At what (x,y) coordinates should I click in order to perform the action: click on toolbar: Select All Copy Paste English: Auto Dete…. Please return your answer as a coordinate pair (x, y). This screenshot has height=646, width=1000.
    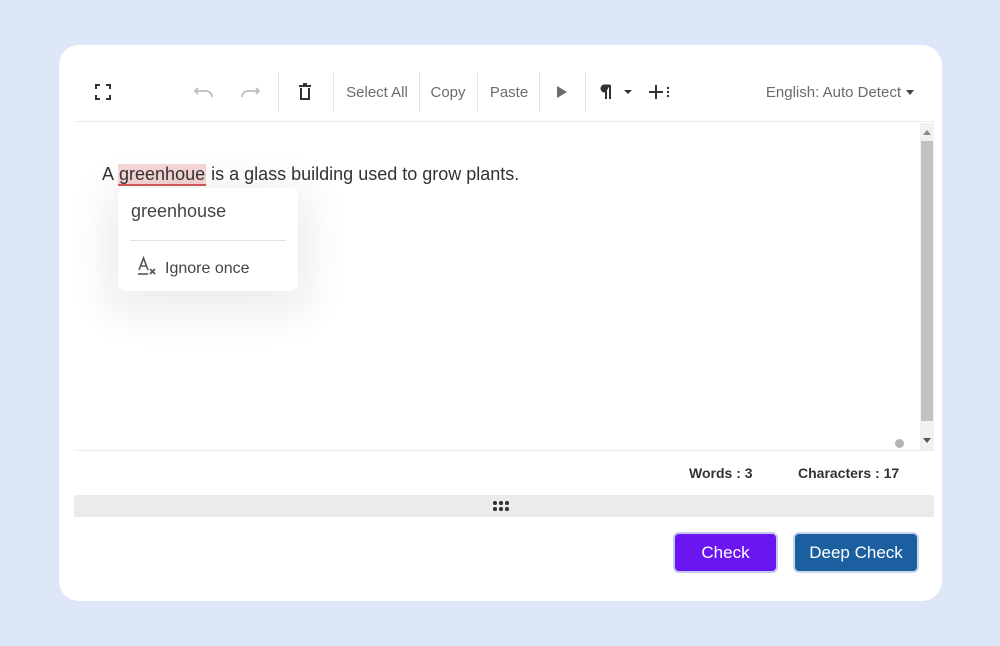
    Looking at the image, I should click on (504, 92).